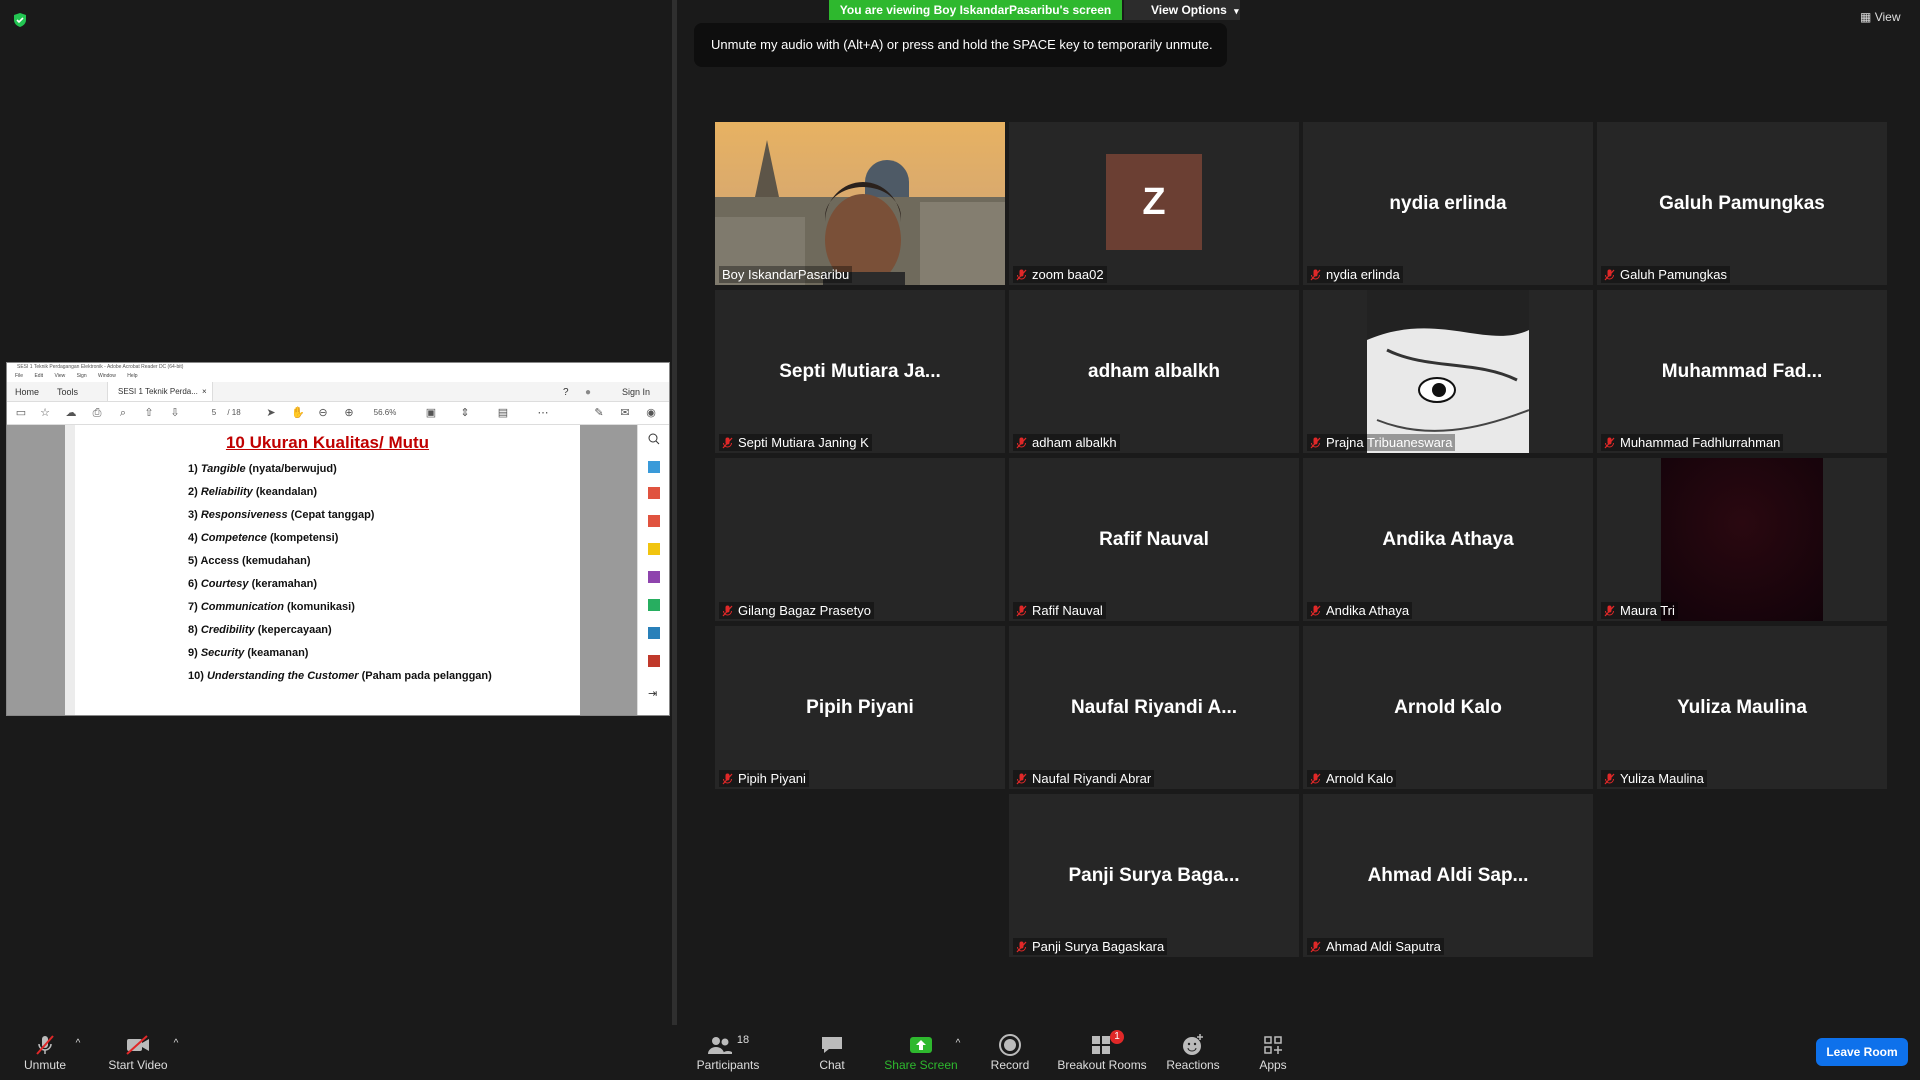 The width and height of the screenshot is (1920, 1080). I want to click on menu-view: View, so click(59, 376).